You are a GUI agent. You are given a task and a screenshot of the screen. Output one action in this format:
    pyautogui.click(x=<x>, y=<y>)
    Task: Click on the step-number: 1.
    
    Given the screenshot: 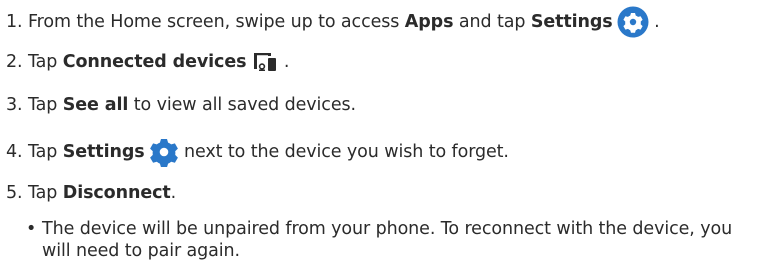 What is the action you would take?
    pyautogui.click(x=14, y=22)
    